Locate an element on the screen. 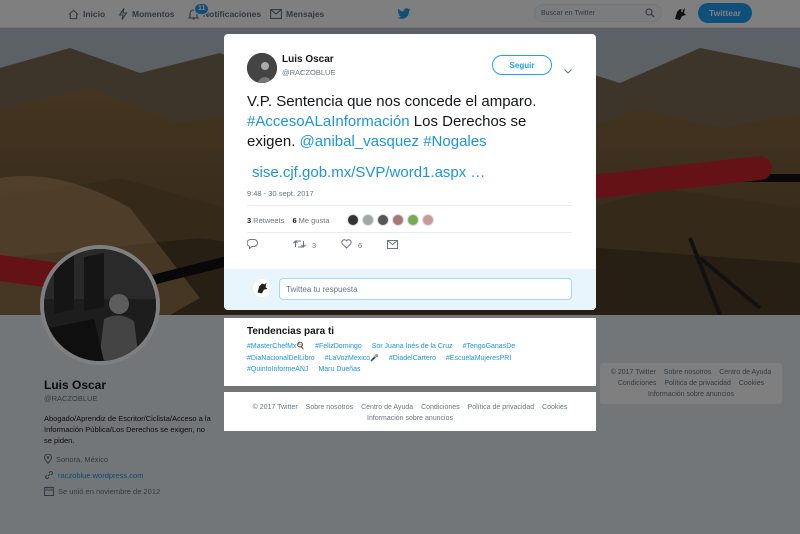 Image resolution: width=800 pixels, height=534 pixels. chevron-down-icon is located at coordinates (568, 70).